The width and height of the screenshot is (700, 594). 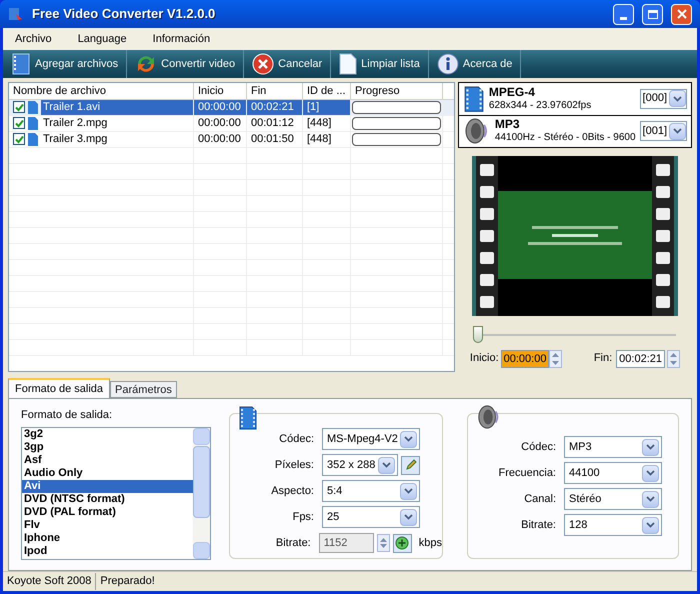 What do you see at coordinates (107, 447) in the screenshot?
I see `format-item: 3gp` at bounding box center [107, 447].